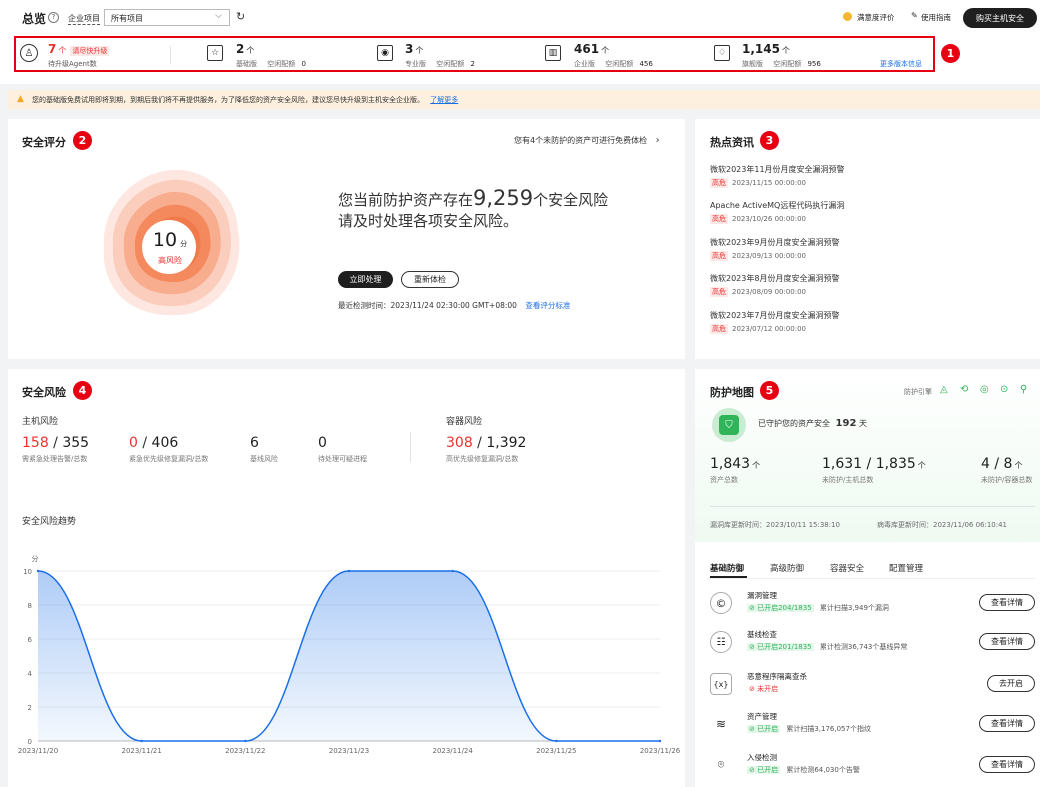 This screenshot has height=787, width=1040. Describe the element at coordinates (605, 50) in the screenshot. I see `enterprise-unit: 个` at that location.